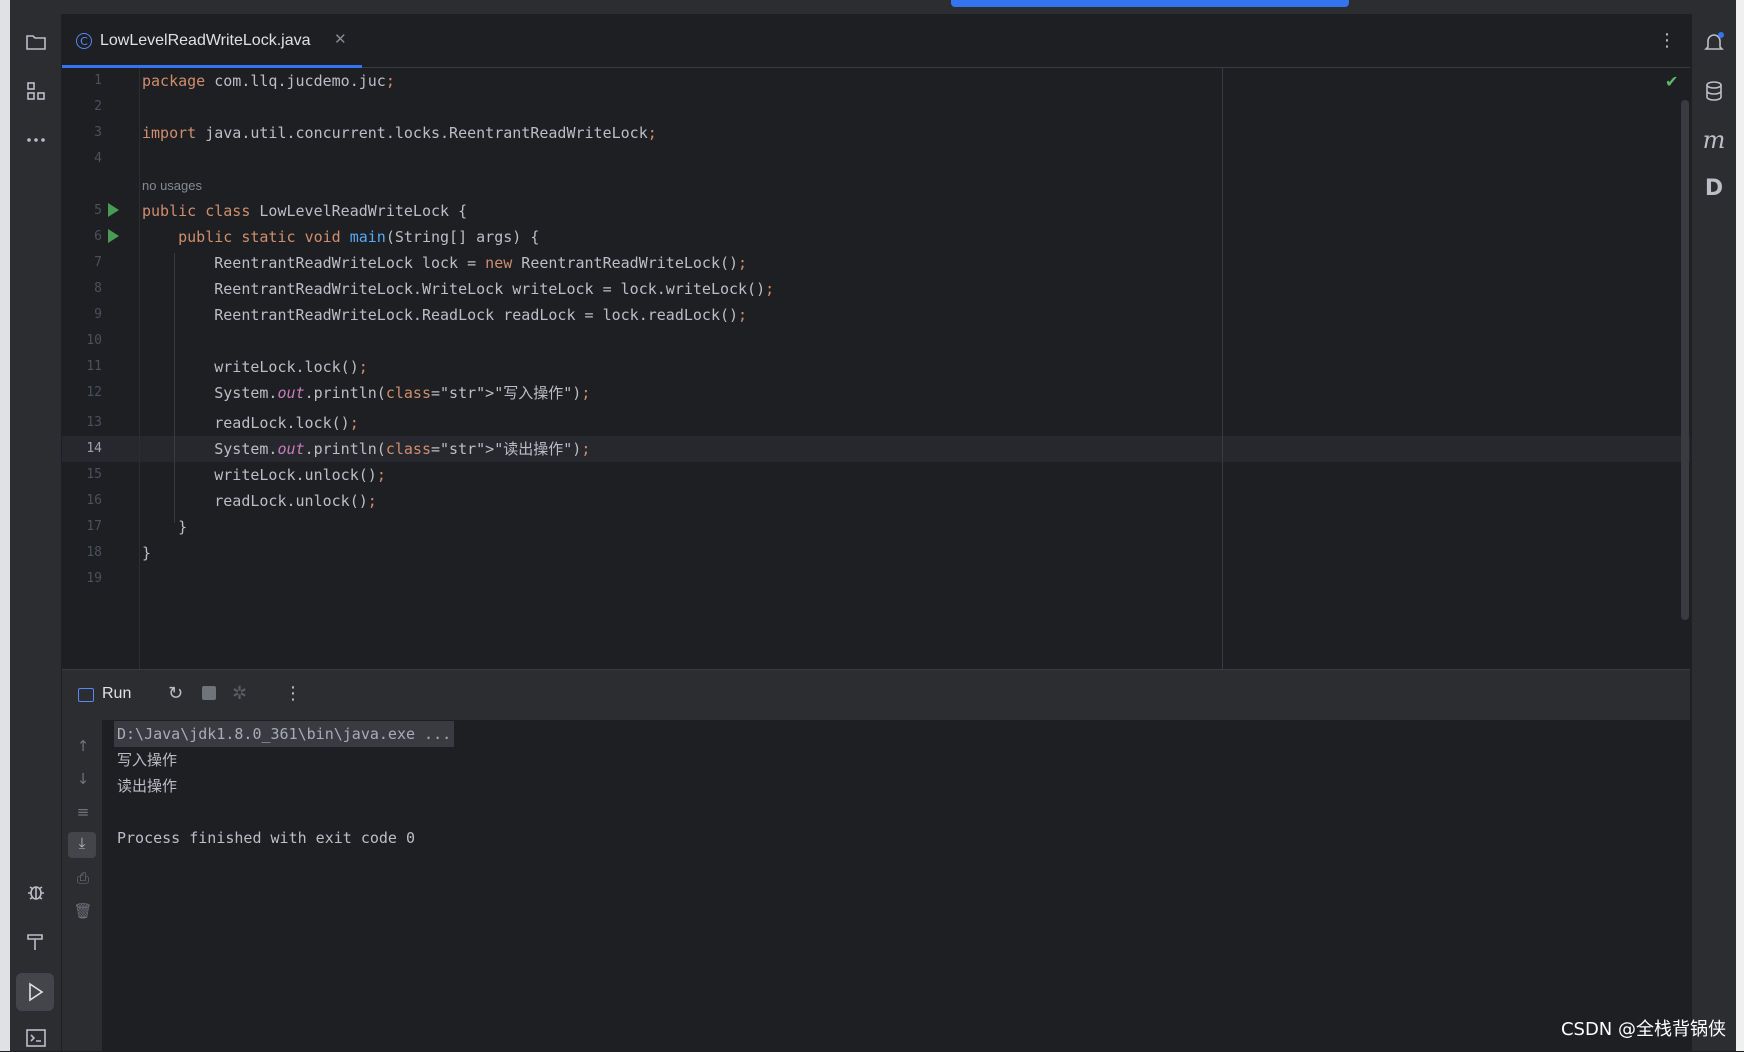 The width and height of the screenshot is (1744, 1052). Describe the element at coordinates (359, 237) in the screenshot. I see `code-text: public static void main(String[] args) {` at that location.